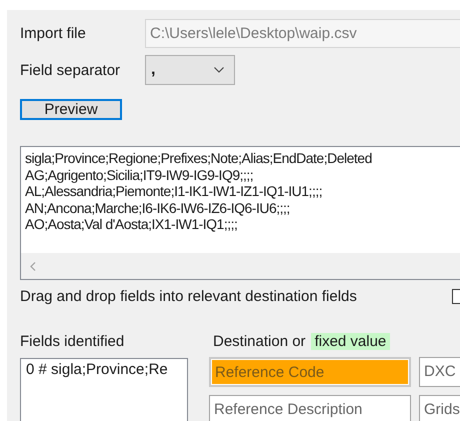 This screenshot has width=460, height=421. I want to click on horizontal-scrollbar, so click(240, 266).